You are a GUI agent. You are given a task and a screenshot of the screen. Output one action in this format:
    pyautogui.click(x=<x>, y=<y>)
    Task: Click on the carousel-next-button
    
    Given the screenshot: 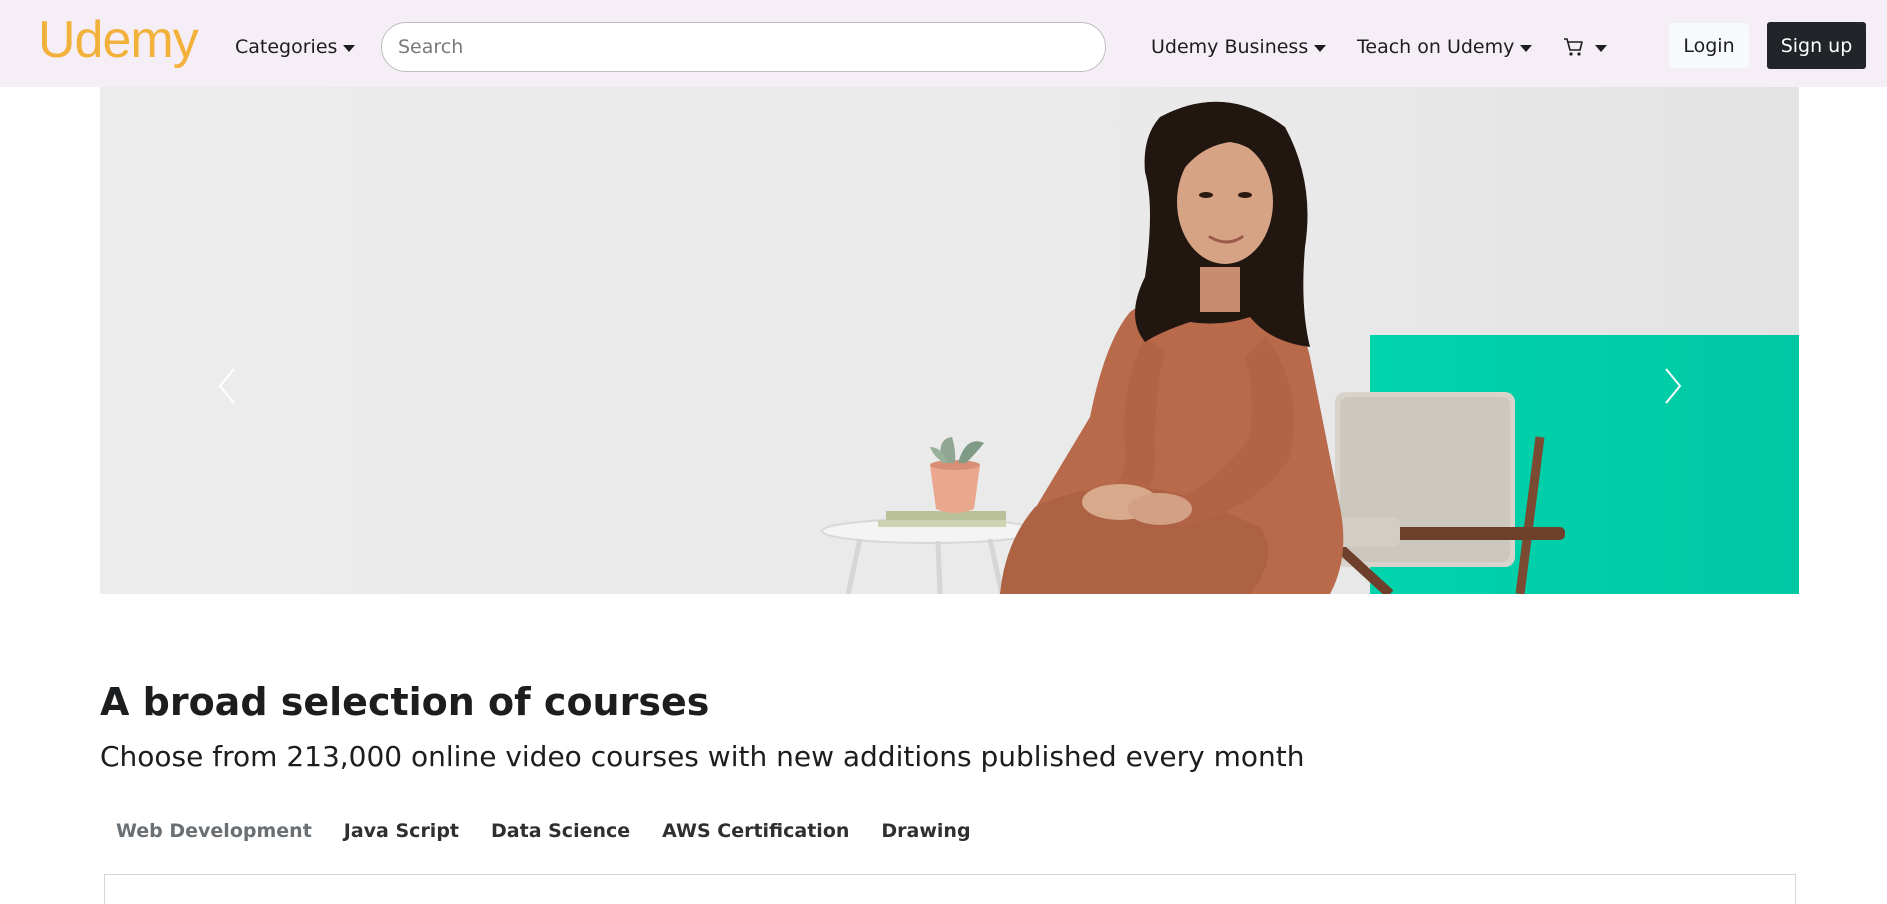 What is the action you would take?
    pyautogui.click(x=1672, y=386)
    